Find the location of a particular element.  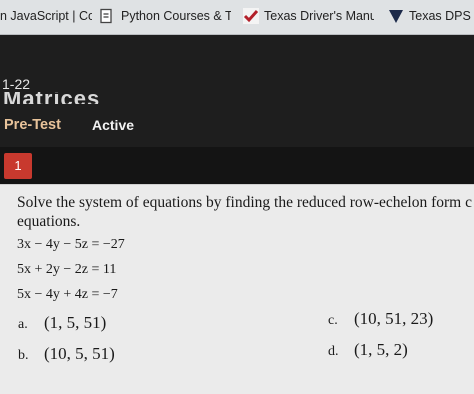

status-active: Active is located at coordinates (113, 125).